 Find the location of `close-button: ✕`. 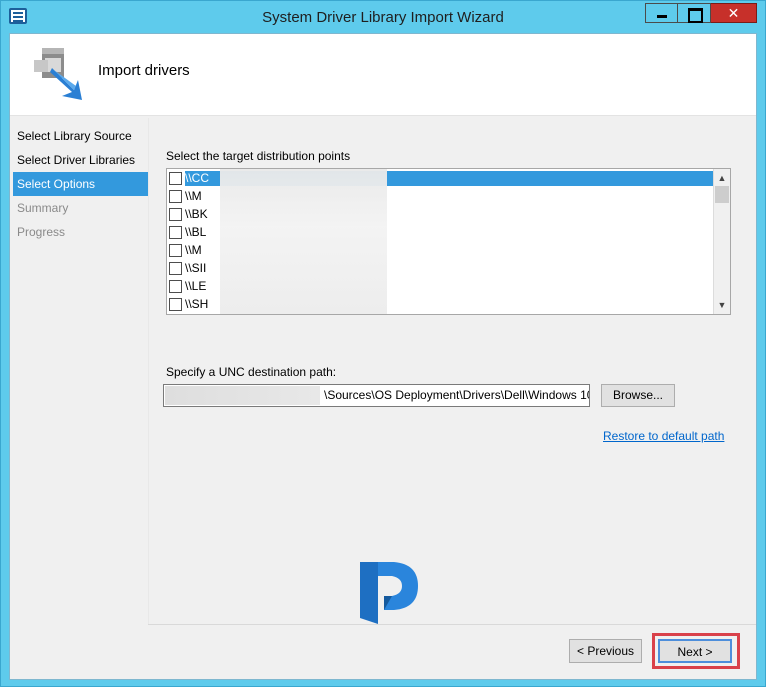

close-button: ✕ is located at coordinates (734, 13).